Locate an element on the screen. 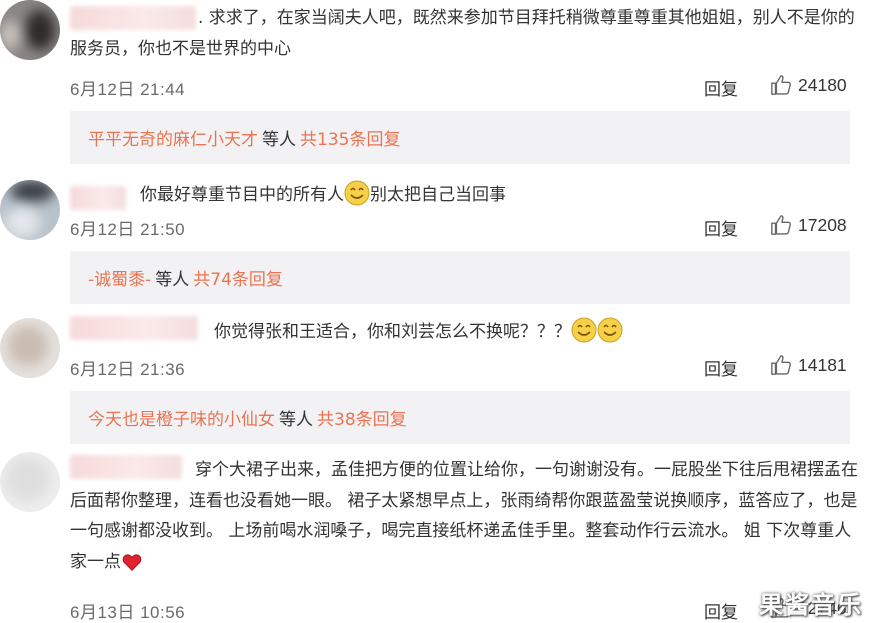 The width and height of the screenshot is (873, 623). thread-nick: -诚蜀黍- is located at coordinates (119, 277).